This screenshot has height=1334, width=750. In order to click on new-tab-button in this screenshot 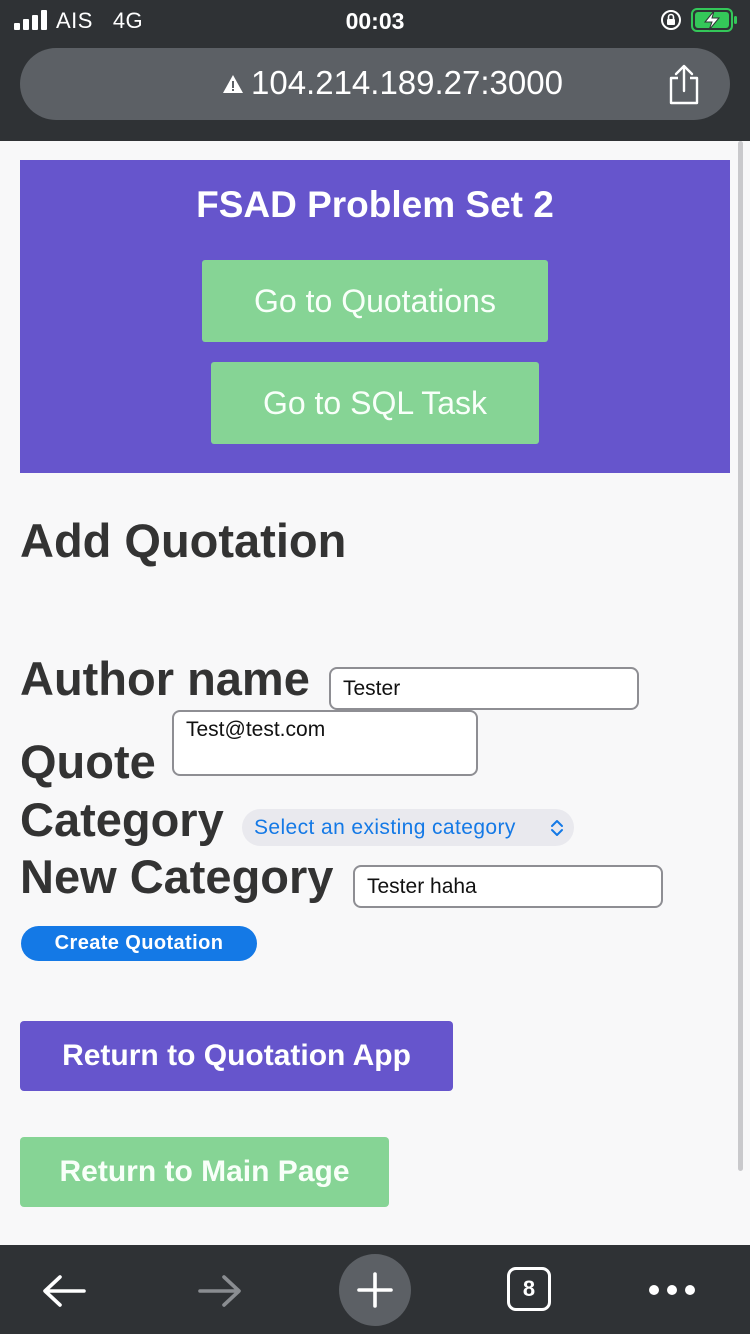, I will do `click(375, 1290)`.